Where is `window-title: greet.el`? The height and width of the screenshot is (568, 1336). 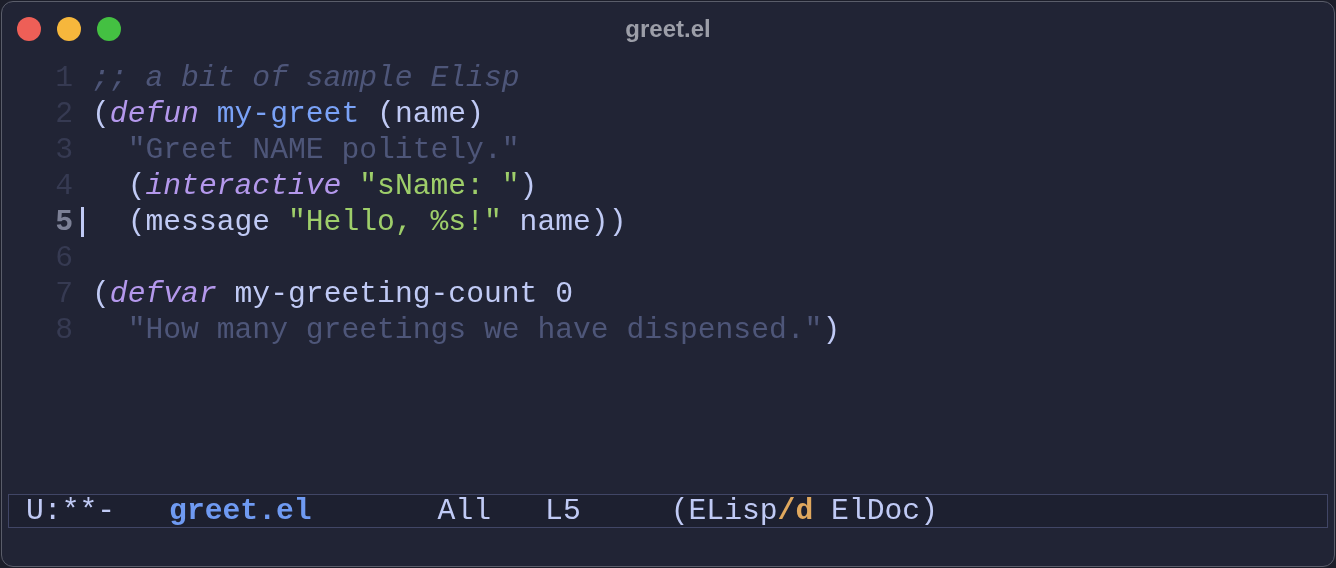 window-title: greet.el is located at coordinates (668, 28).